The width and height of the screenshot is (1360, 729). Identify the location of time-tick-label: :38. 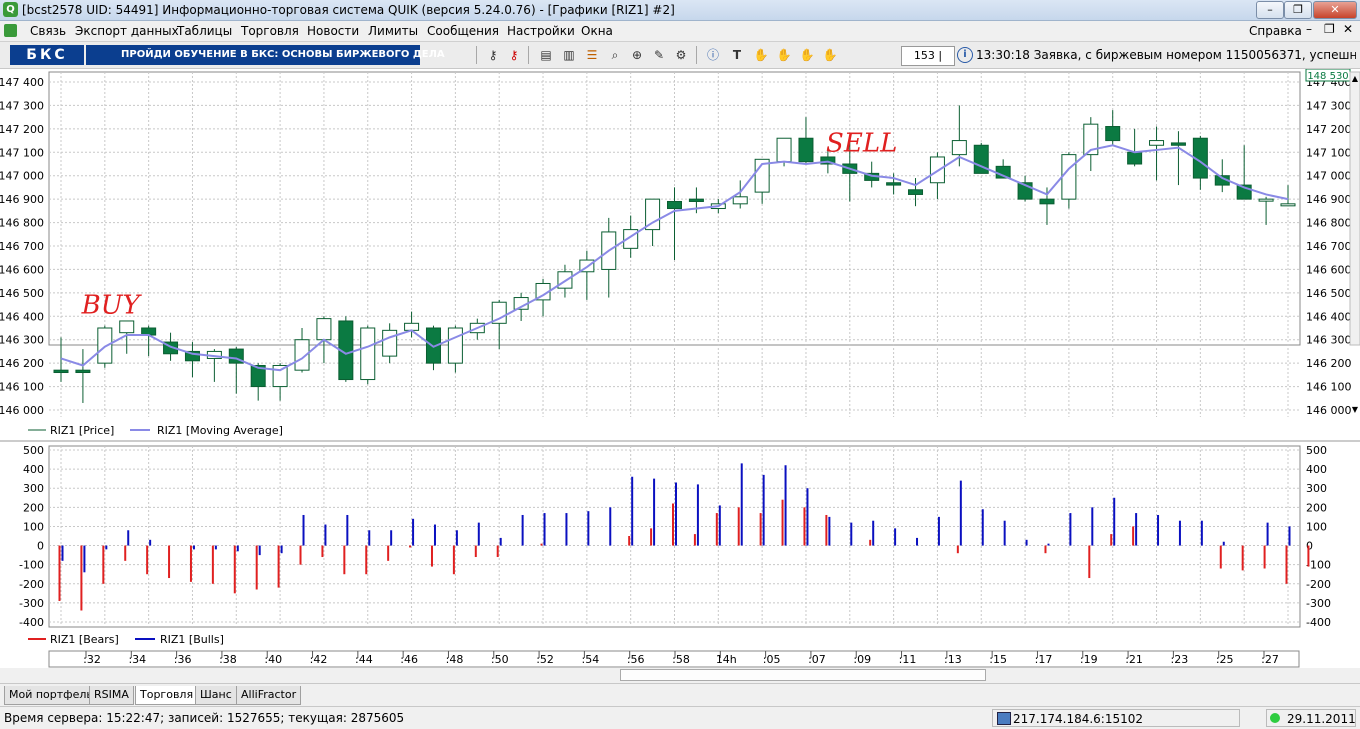
(228, 659).